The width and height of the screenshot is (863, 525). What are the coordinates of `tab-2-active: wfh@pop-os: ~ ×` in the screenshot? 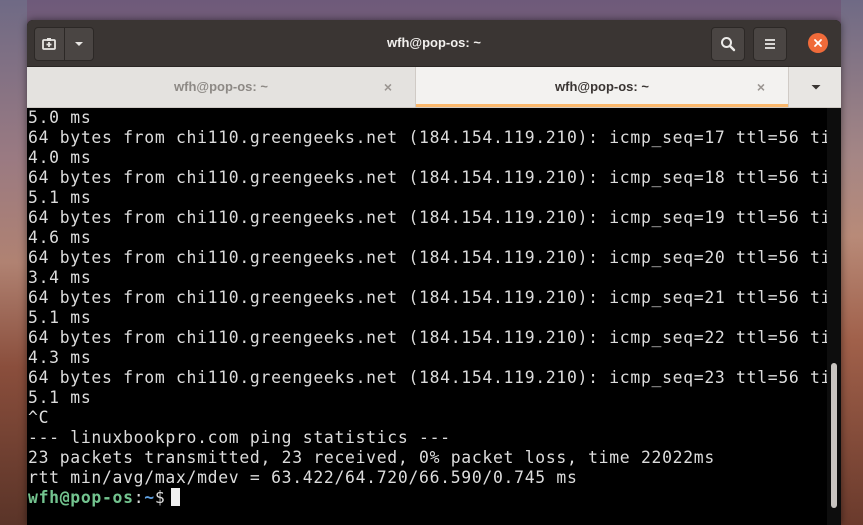 It's located at (602, 87).